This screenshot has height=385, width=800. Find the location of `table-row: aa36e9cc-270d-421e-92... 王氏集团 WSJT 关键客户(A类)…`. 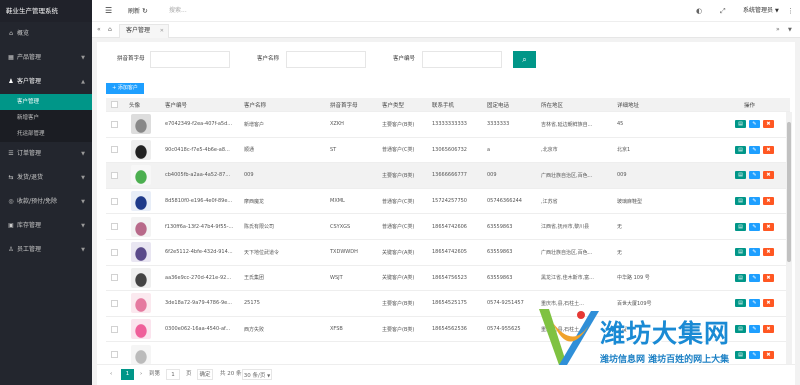

table-row: aa36e9cc-270d-421e-92... 王氏集团 WSJT 关键客户(A类)… is located at coordinates (448, 278).